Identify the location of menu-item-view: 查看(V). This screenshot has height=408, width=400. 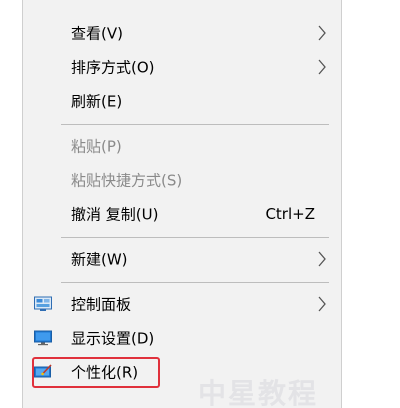
(182, 33).